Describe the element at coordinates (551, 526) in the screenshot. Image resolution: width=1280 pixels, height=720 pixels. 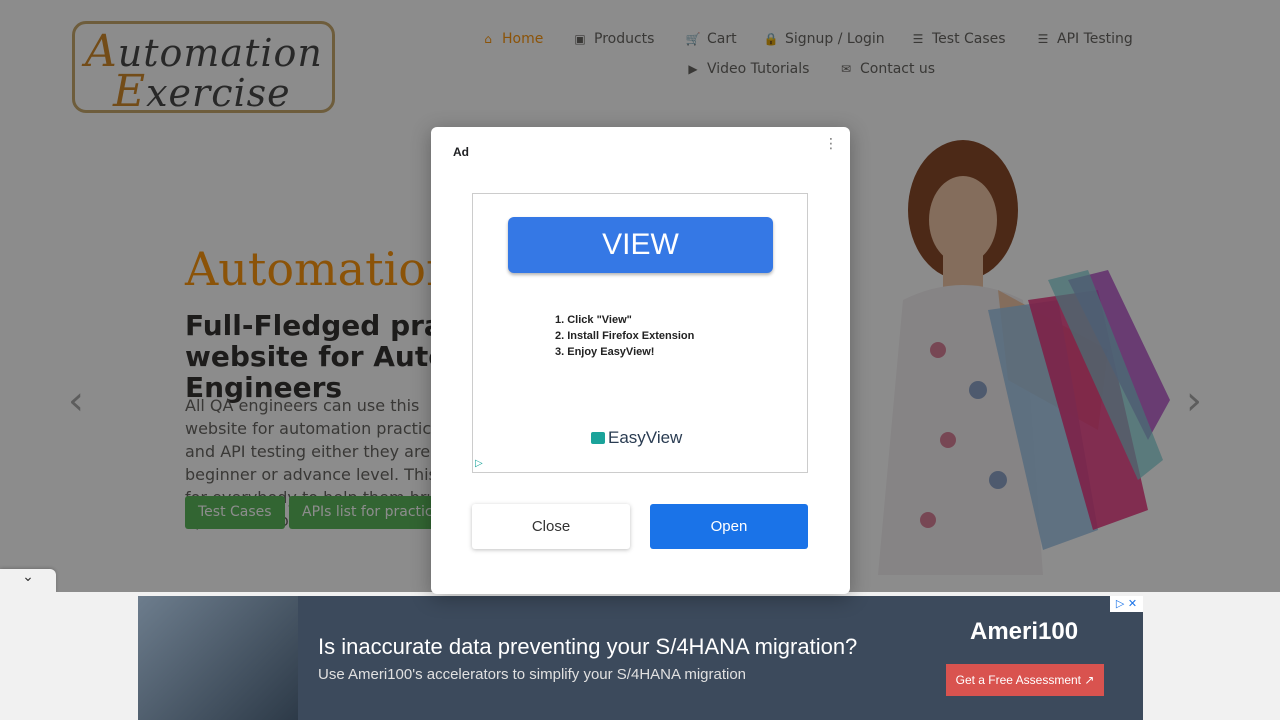
I see `close-button: Close` at that location.